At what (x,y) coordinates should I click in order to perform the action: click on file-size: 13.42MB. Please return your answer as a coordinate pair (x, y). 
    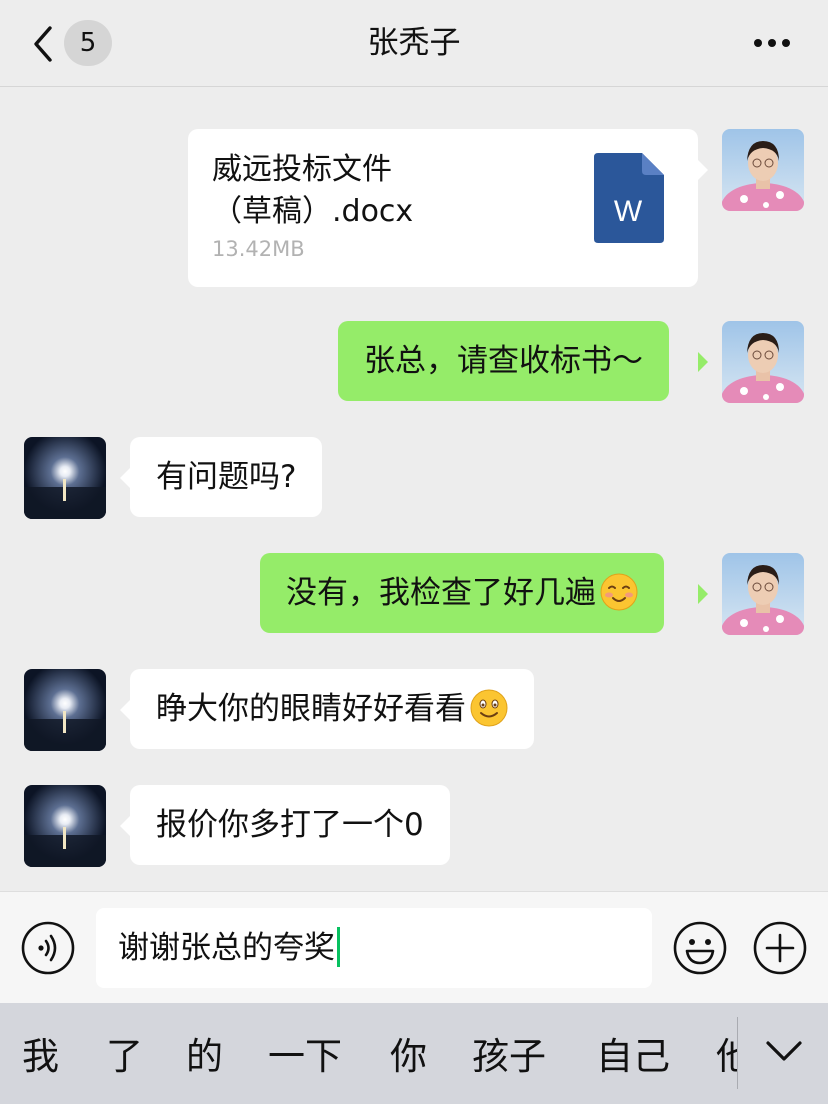
    Looking at the image, I should click on (258, 249).